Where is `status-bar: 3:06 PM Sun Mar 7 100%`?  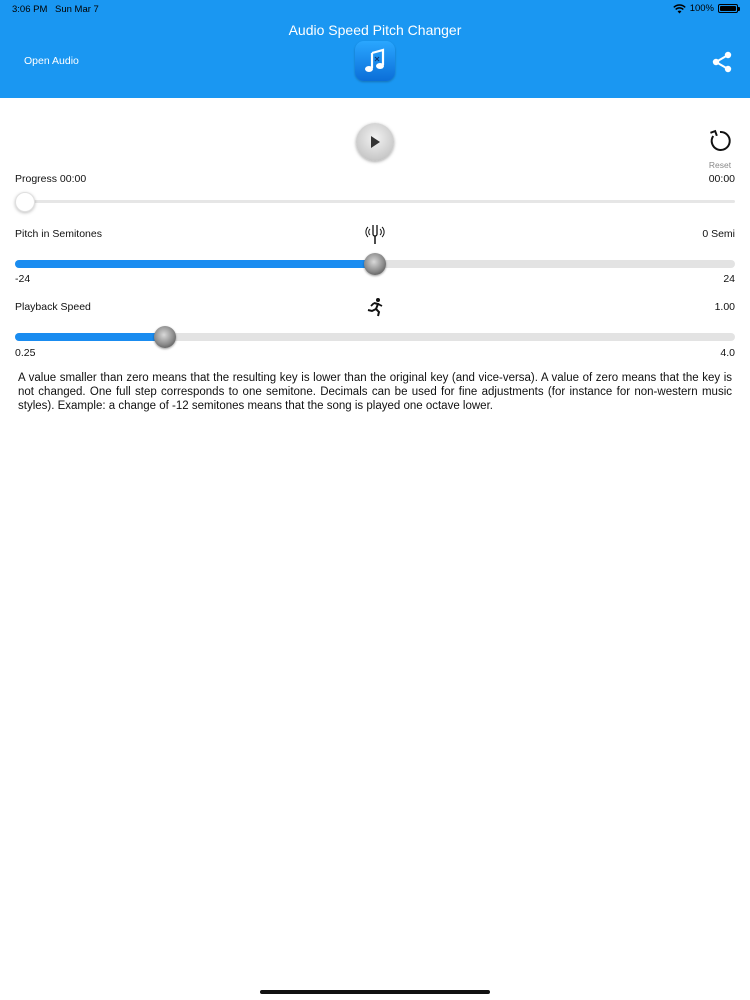 status-bar: 3:06 PM Sun Mar 7 100% is located at coordinates (375, 9).